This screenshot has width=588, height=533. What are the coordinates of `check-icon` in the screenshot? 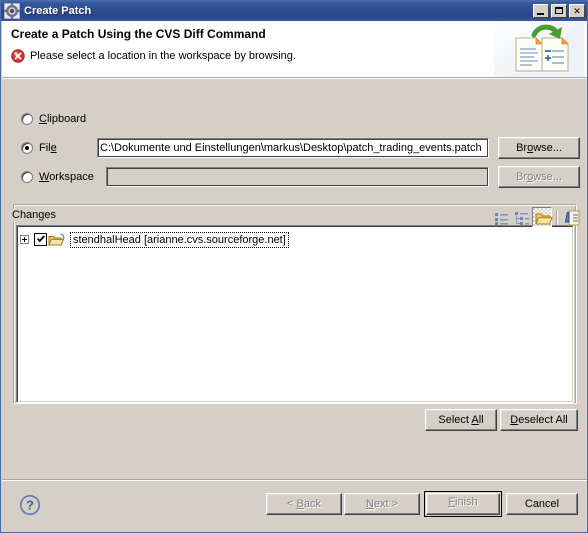 It's located at (41, 239).